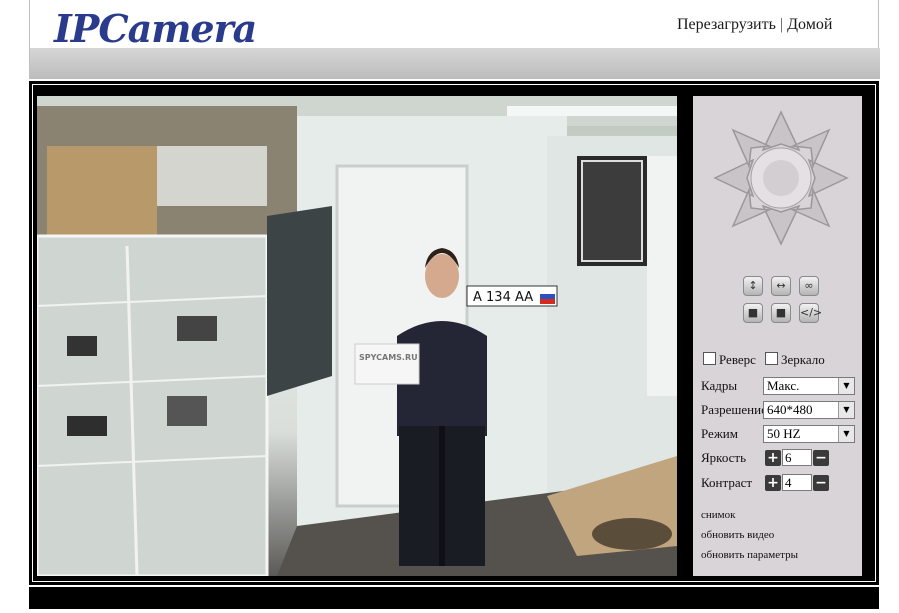  Describe the element at coordinates (821, 483) in the screenshot. I see `contrast-minus-button: −` at that location.